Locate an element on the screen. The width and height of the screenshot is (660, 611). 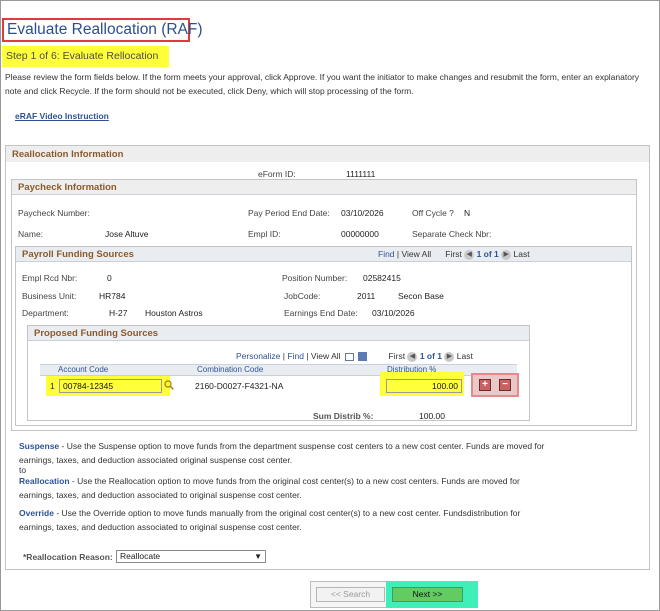
step-indicator: Step 1 of 6: Evaluate Rellocation is located at coordinates (82, 56).